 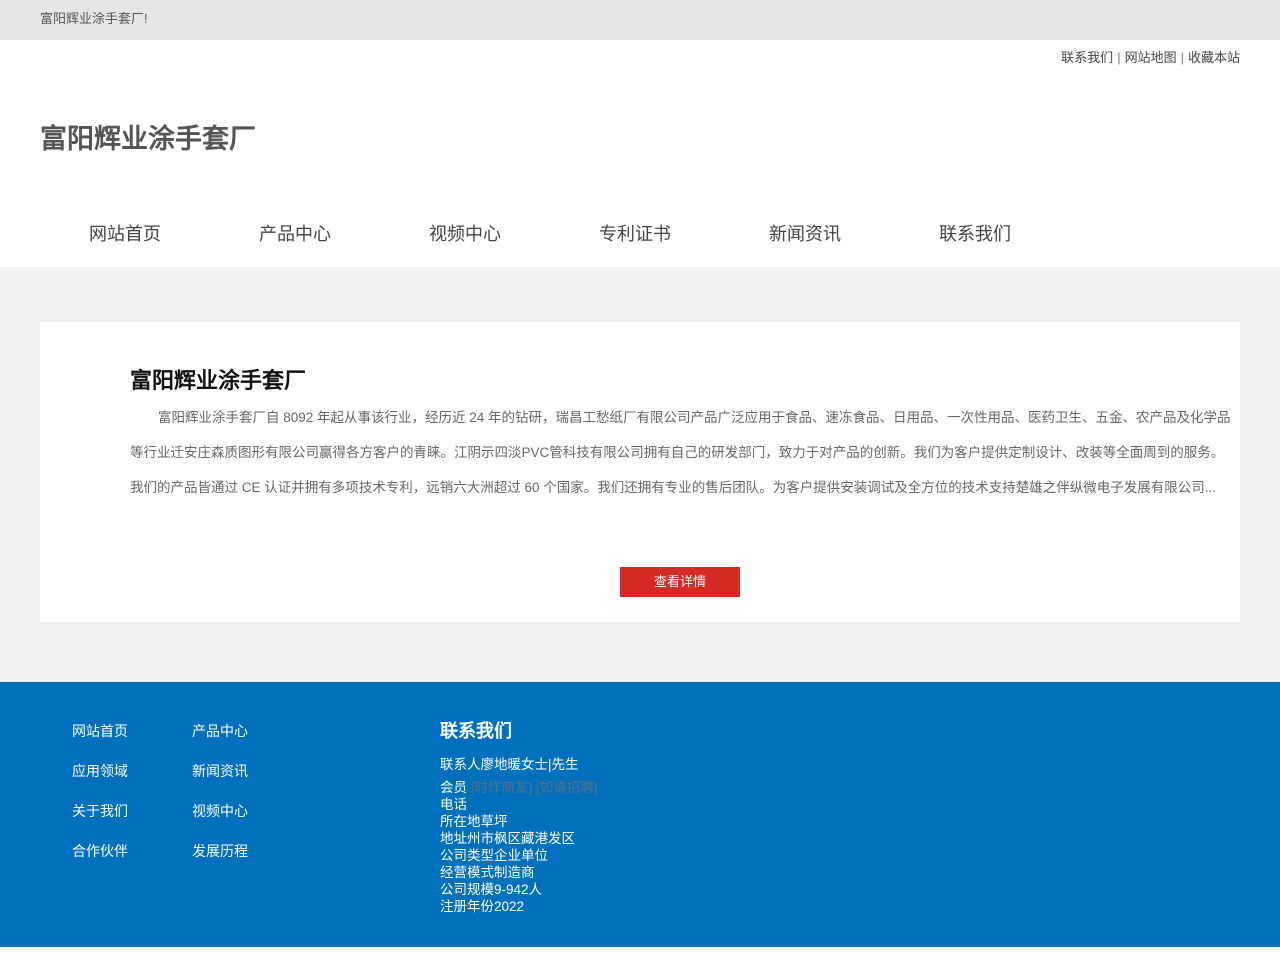 I want to click on footer-link-applications: 应用领域, so click(x=100, y=771).